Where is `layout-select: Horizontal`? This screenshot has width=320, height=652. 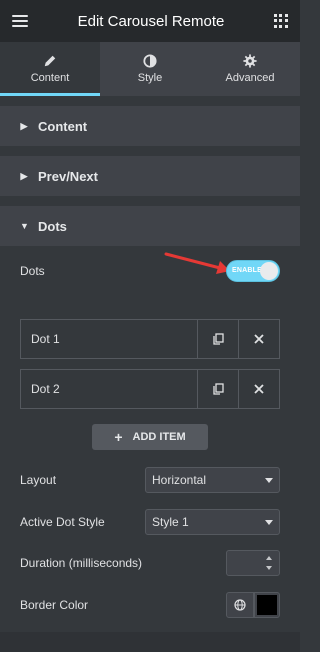 layout-select: Horizontal is located at coordinates (212, 480).